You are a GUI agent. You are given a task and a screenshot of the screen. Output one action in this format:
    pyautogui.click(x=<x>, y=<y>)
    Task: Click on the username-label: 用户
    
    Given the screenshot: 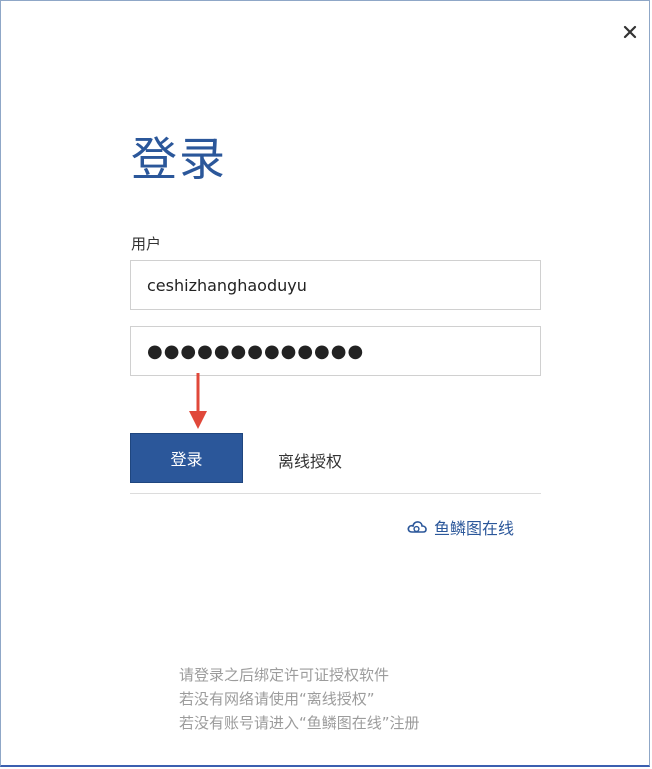 What is the action you would take?
    pyautogui.click(x=146, y=244)
    